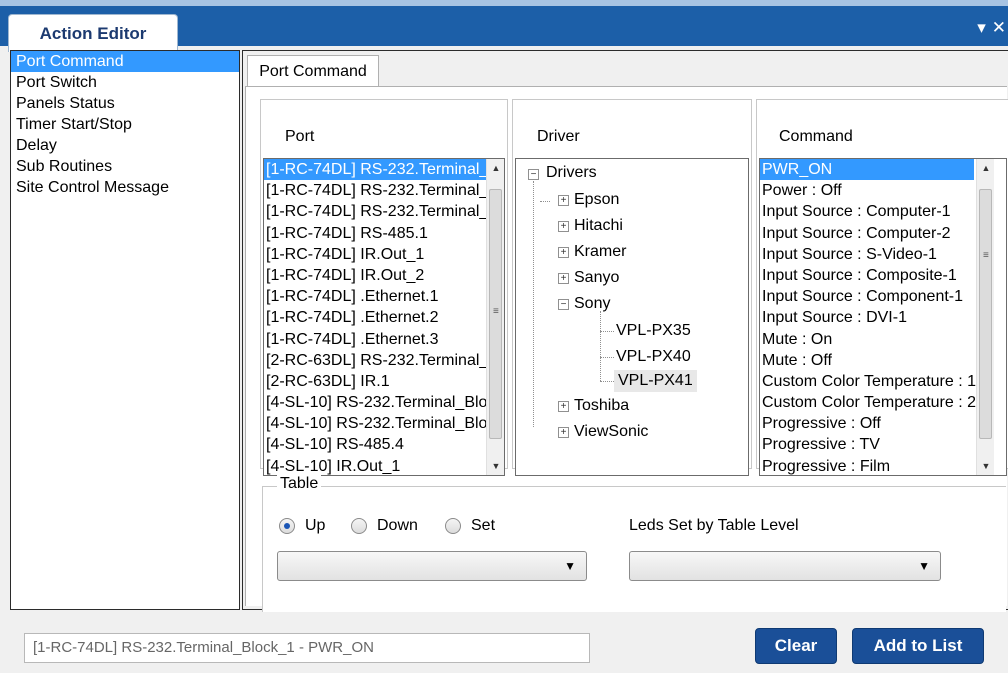  Describe the element at coordinates (883, 296) in the screenshot. I see `command-item: Input Source : Component-1` at that location.